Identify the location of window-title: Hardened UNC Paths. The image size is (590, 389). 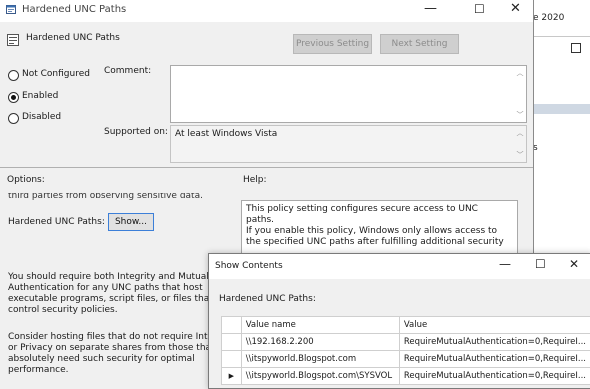
(74, 9).